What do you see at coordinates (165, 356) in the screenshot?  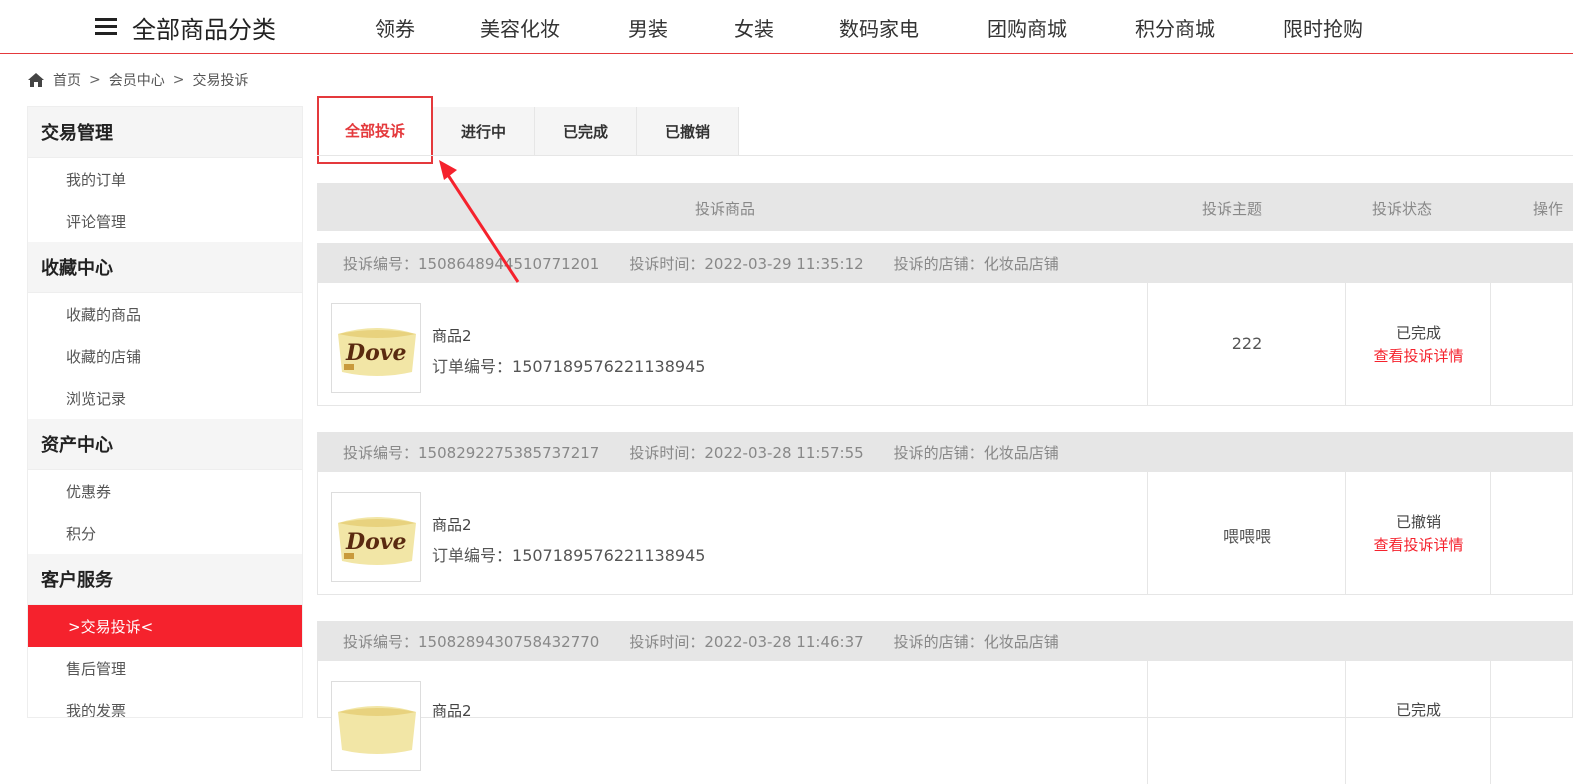 I see `sidebar-item-fav-shops: 收藏的店铺` at bounding box center [165, 356].